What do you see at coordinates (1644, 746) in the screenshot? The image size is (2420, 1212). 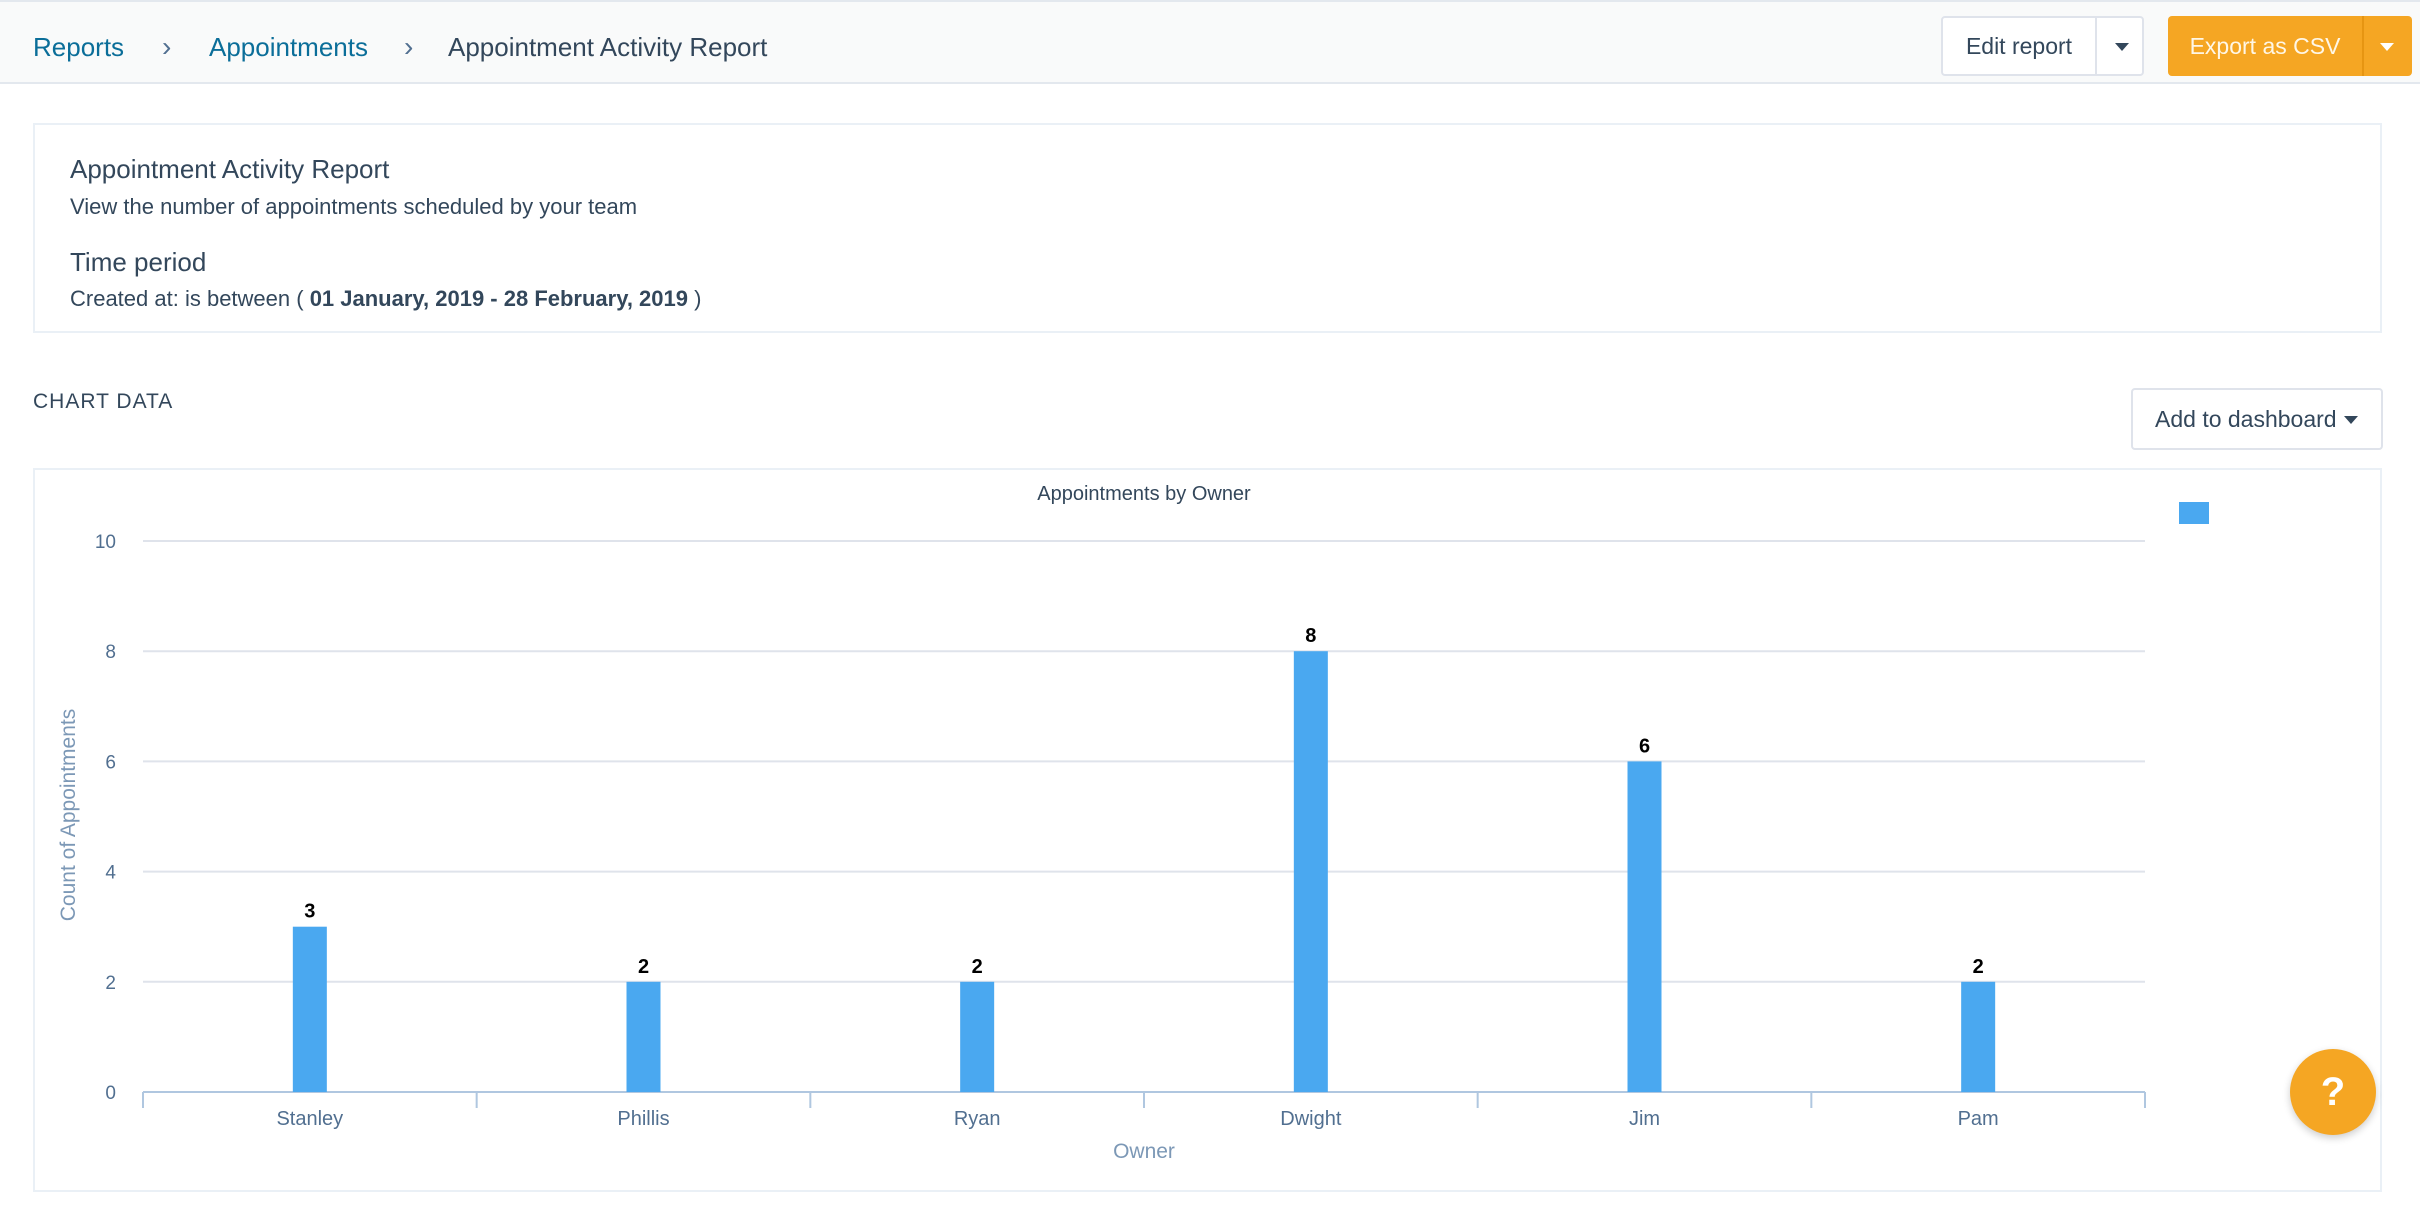 I see `bar-value-label: 6` at bounding box center [1644, 746].